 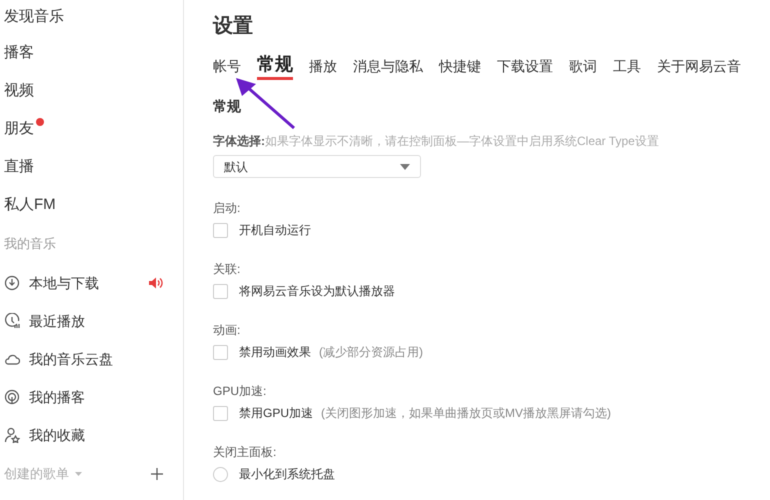 I want to click on group-label: GPU加速:, so click(x=239, y=391).